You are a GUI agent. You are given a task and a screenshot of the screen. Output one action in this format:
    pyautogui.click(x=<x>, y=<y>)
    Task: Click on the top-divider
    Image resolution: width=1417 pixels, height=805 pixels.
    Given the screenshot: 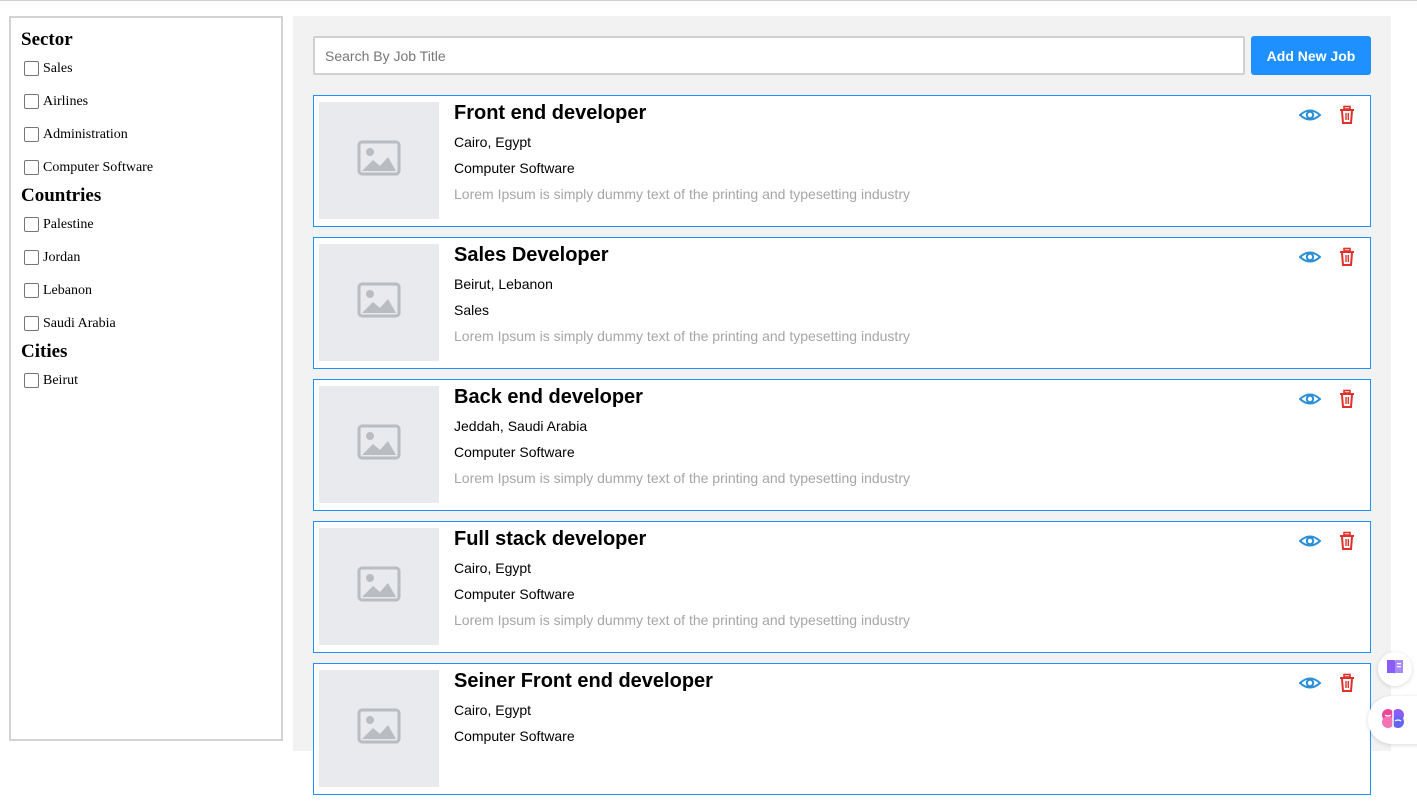 What is the action you would take?
    pyautogui.click(x=708, y=0)
    